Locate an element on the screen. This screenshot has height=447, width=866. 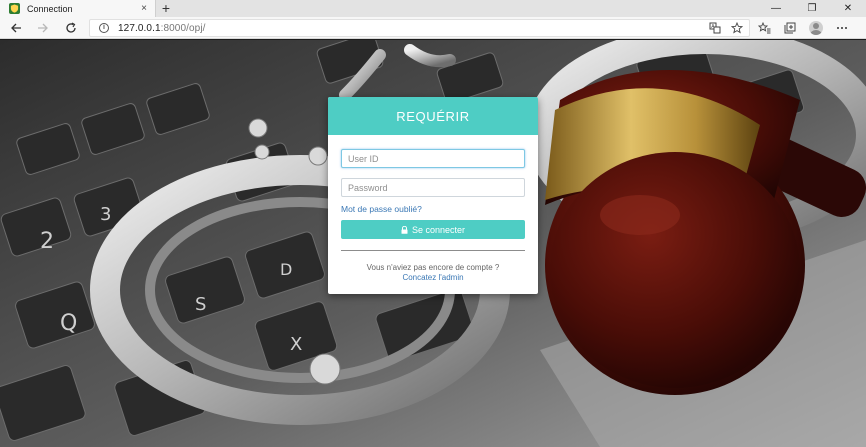
refresh-icon is located at coordinates (71, 27).